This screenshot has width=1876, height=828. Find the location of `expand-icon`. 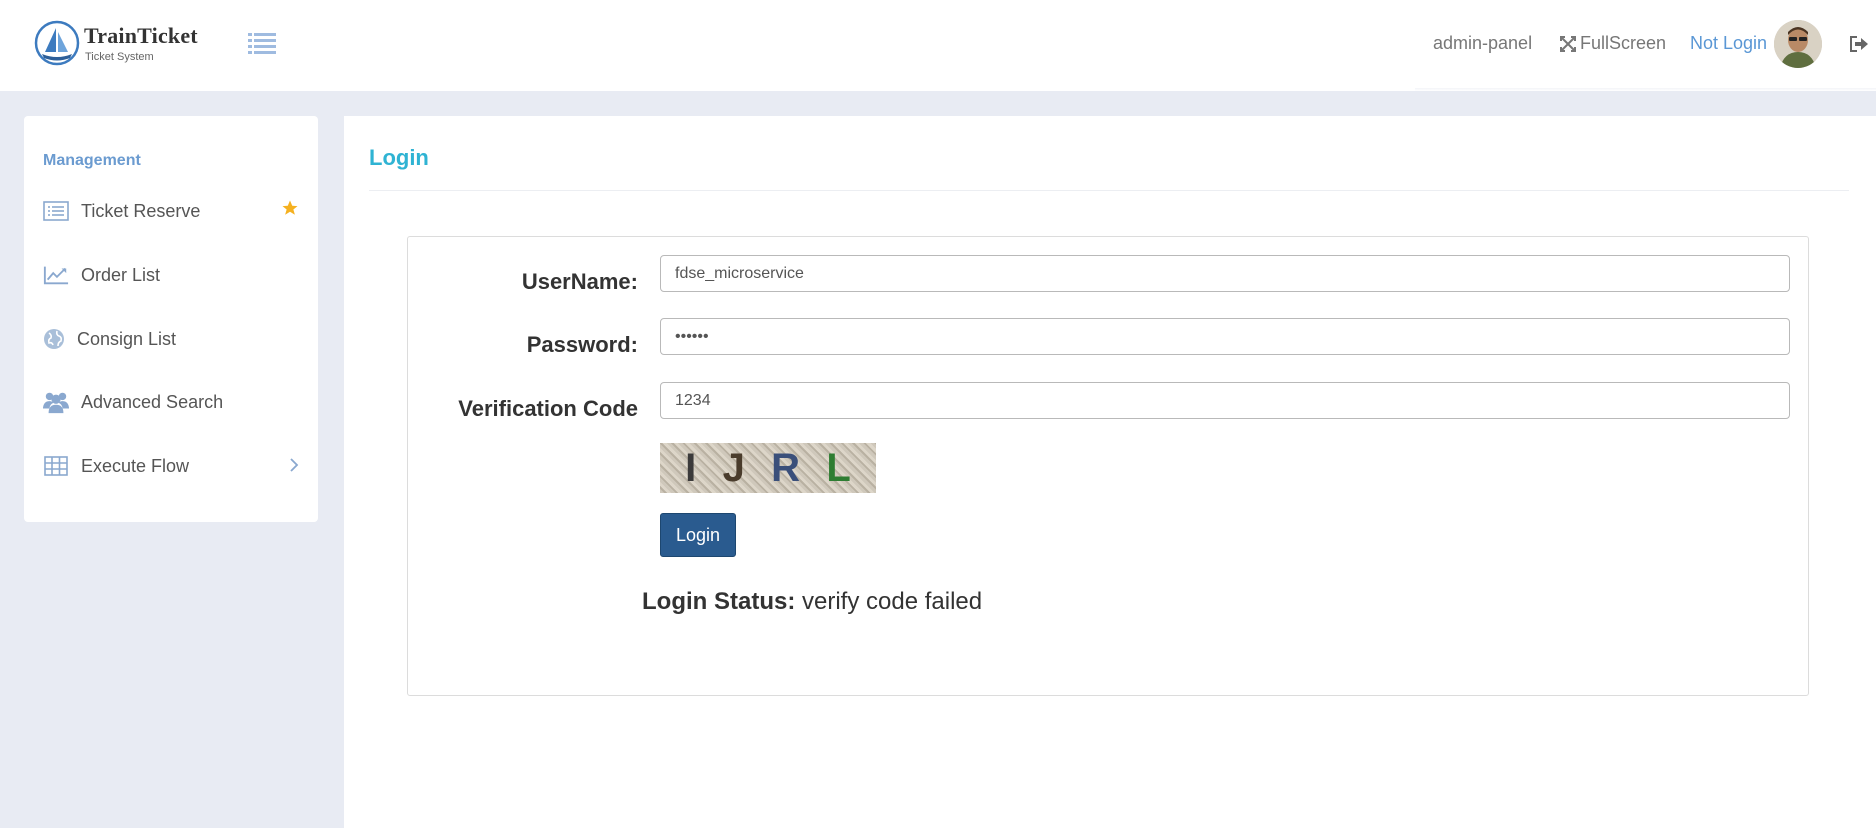

expand-icon is located at coordinates (1568, 43).